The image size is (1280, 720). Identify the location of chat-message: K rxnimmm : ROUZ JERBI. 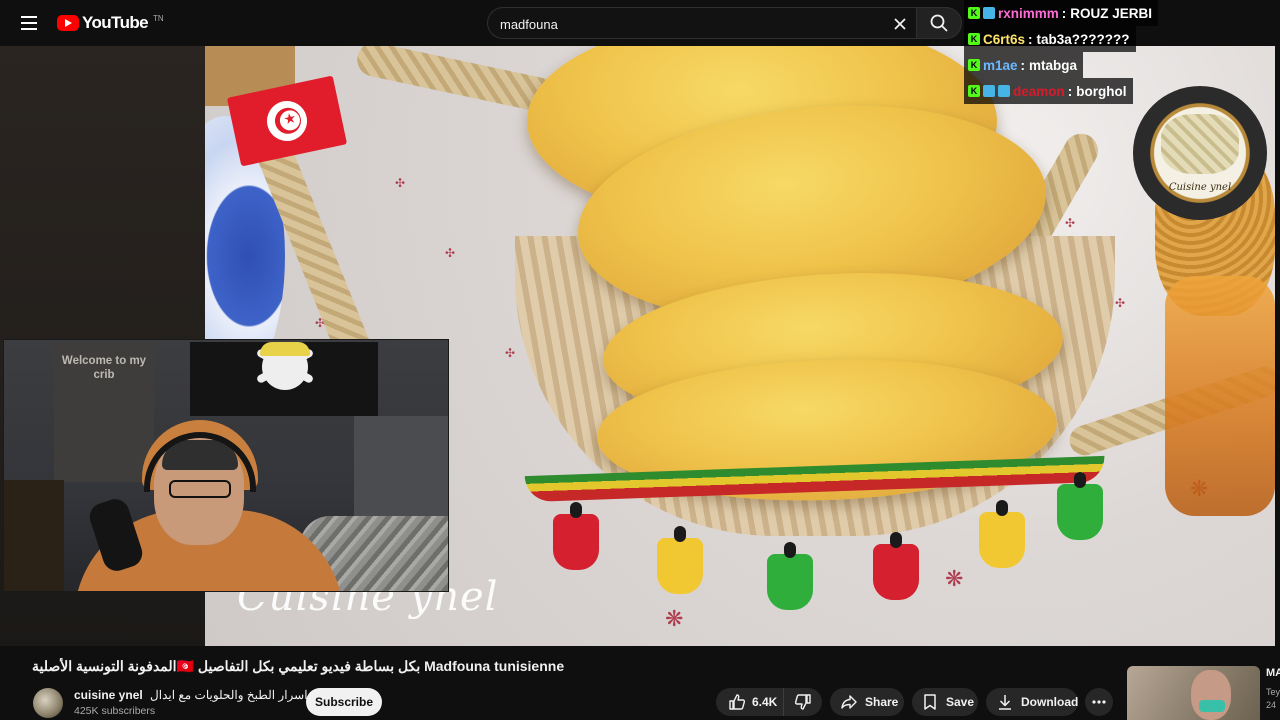
(1061, 13).